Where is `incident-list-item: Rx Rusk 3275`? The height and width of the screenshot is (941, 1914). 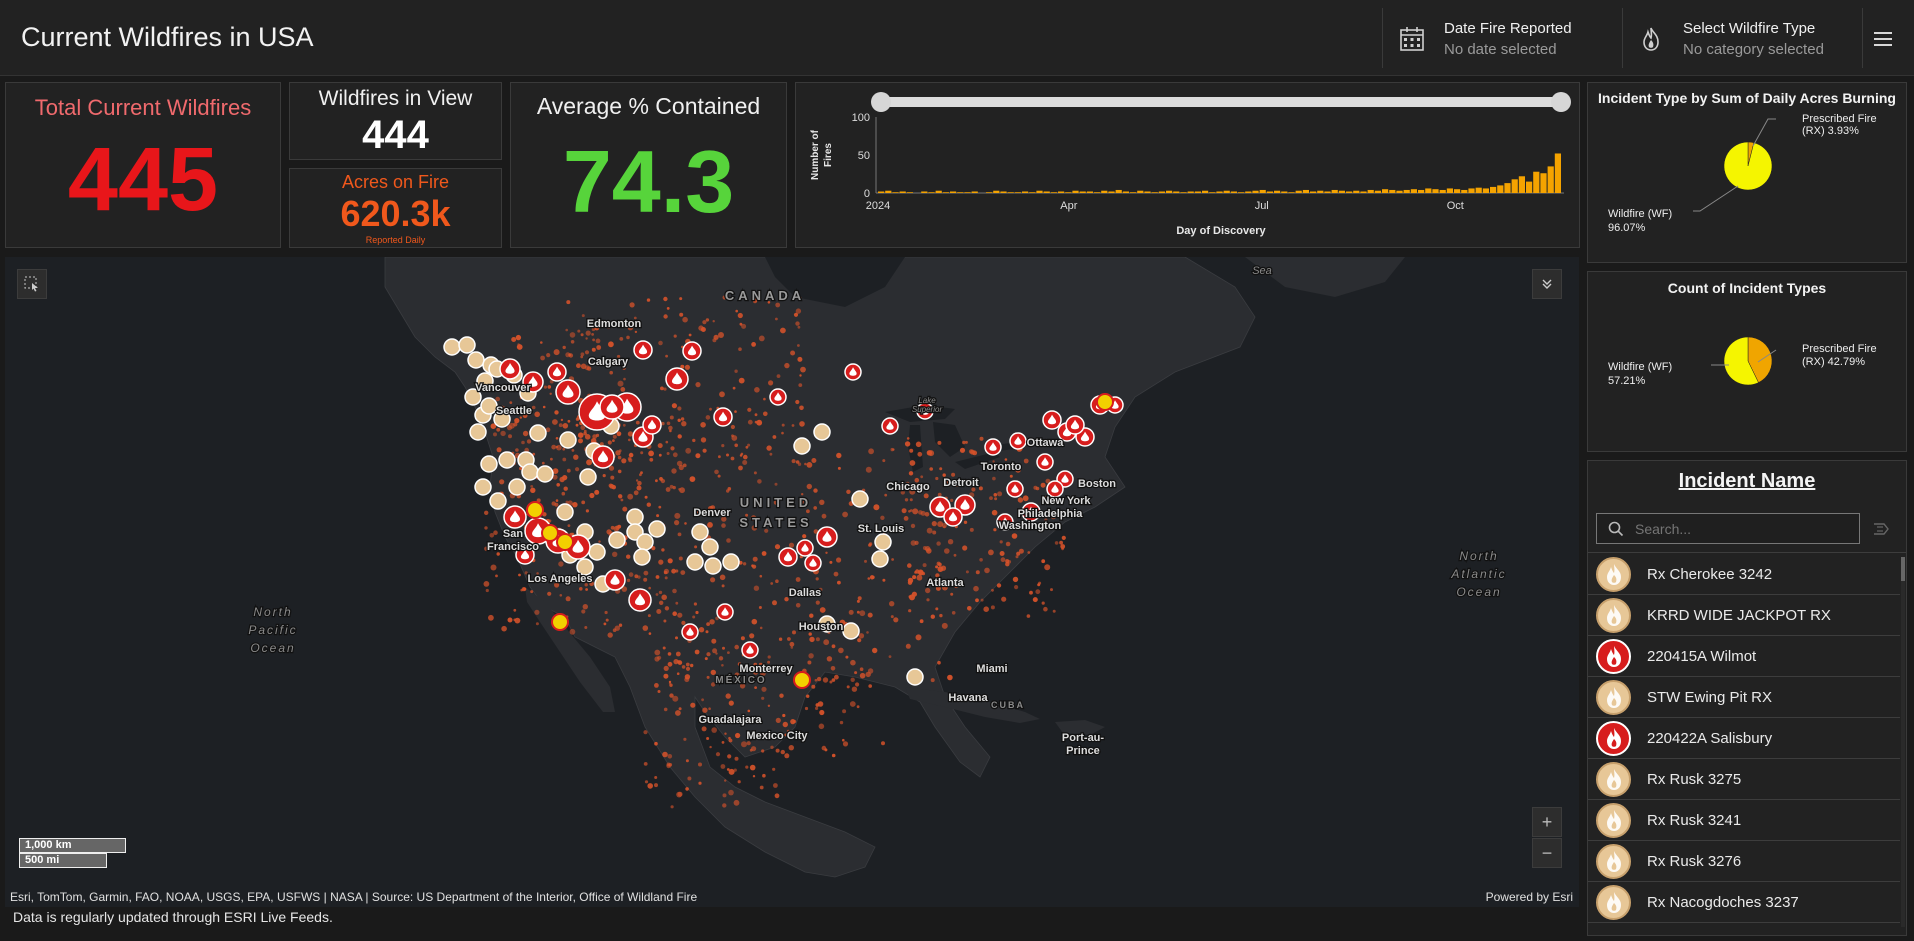 incident-list-item: Rx Rusk 3275 is located at coordinates (1744, 779).